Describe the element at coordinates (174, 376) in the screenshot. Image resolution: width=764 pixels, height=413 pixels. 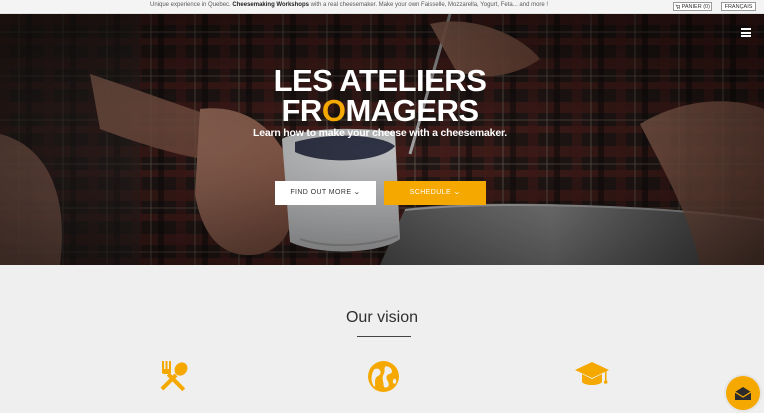
I see `fork-spoon-icon` at that location.